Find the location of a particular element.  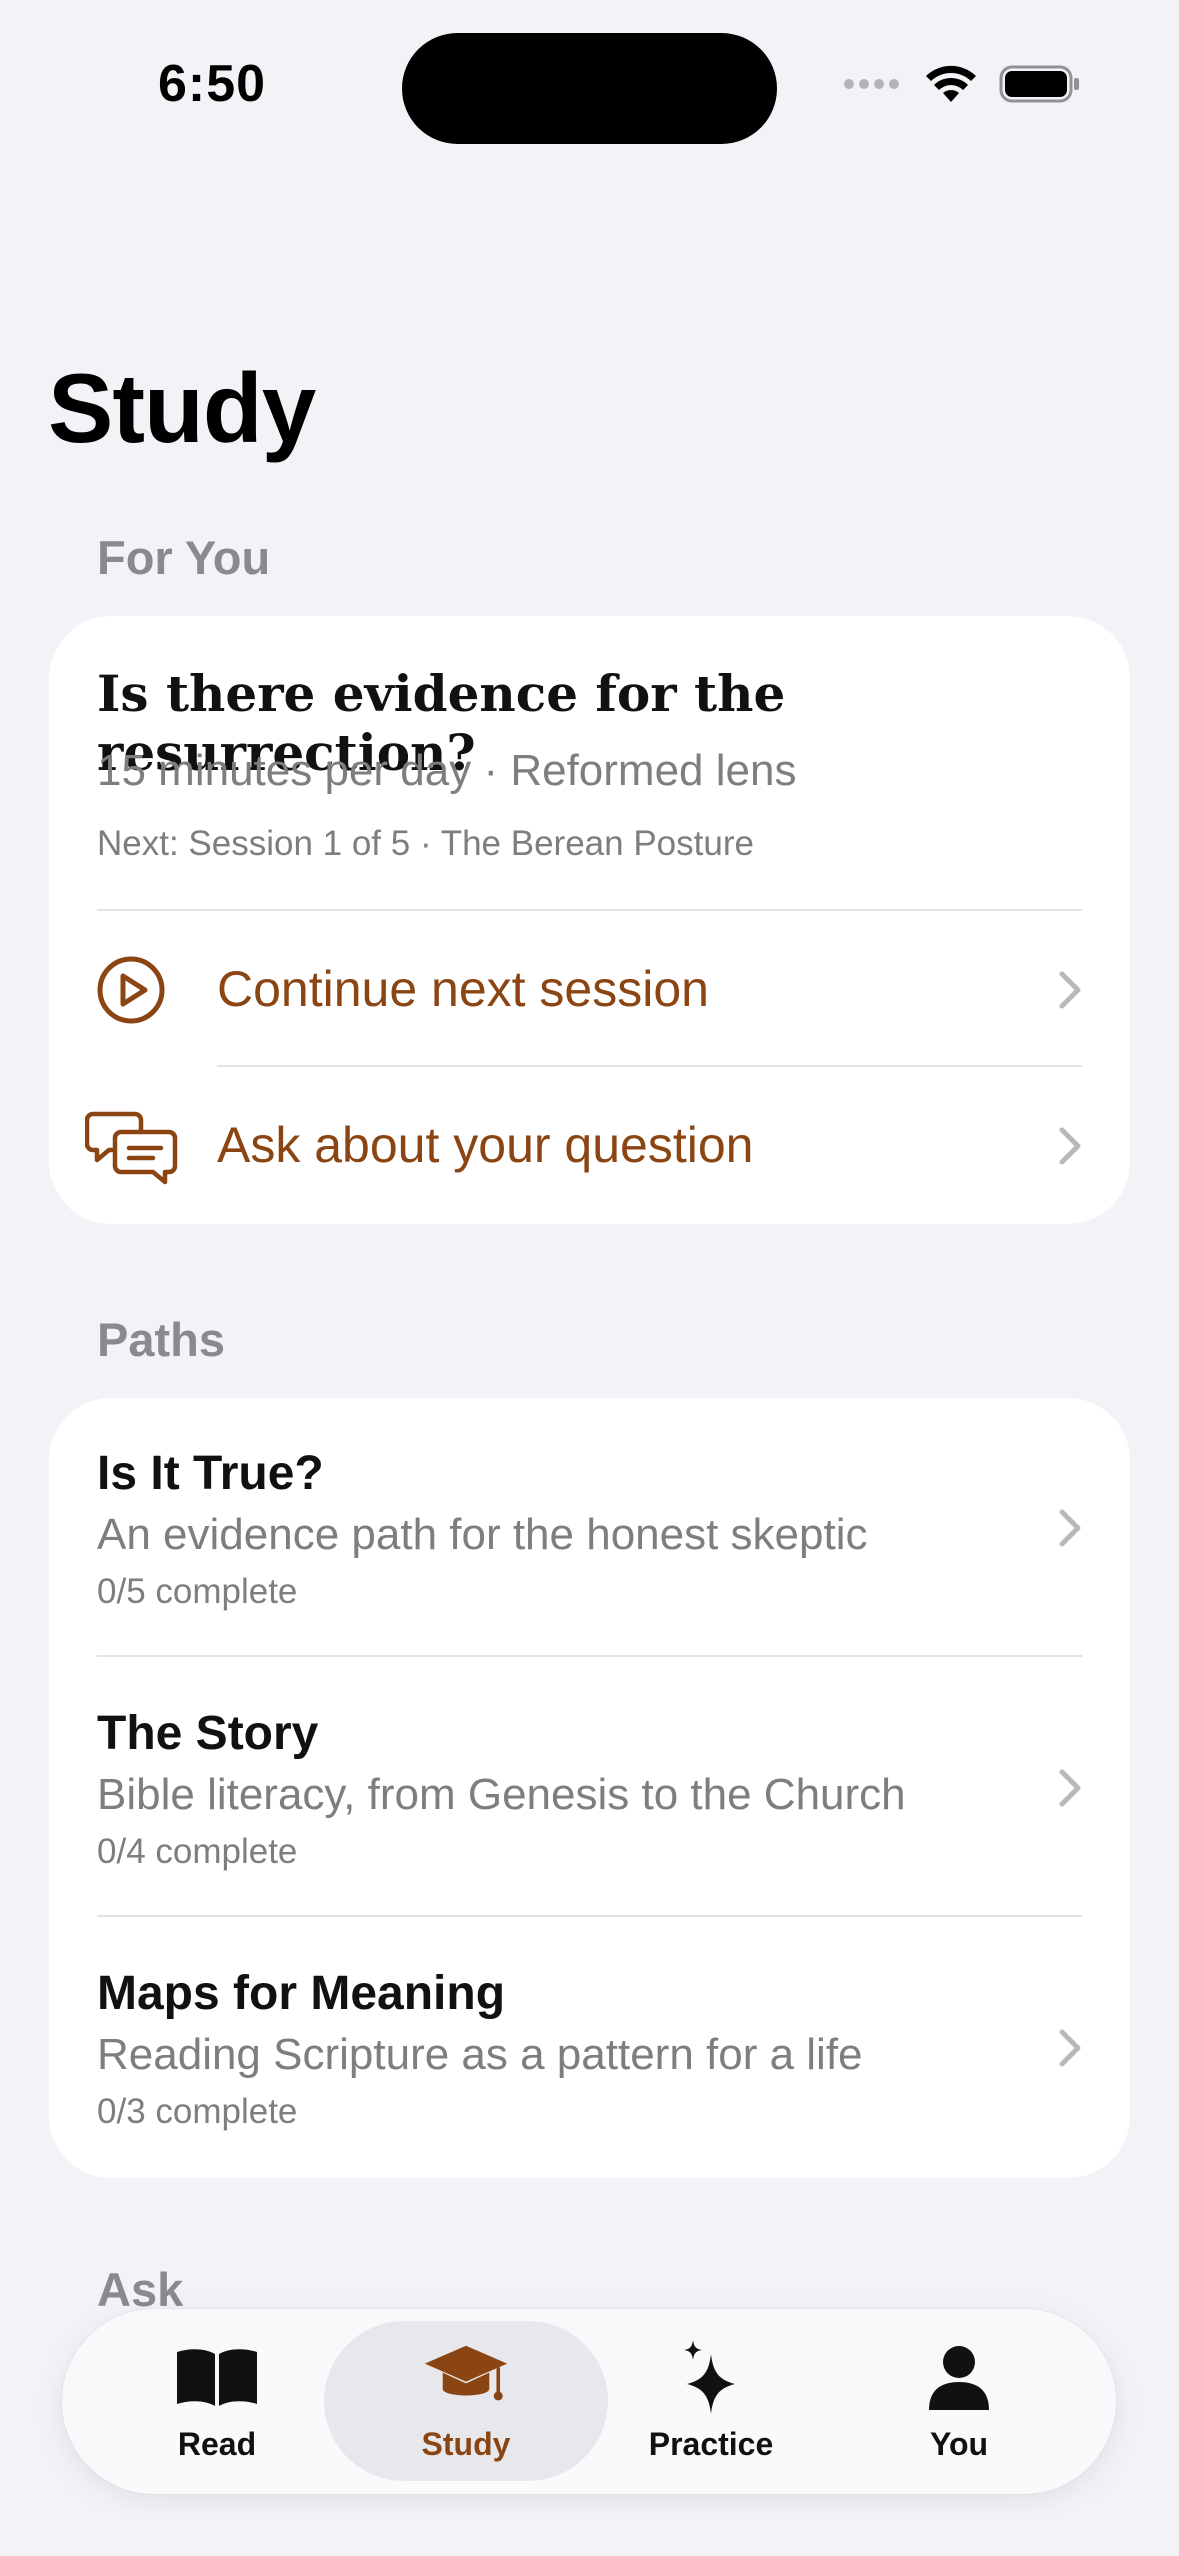

continue-session-button: Continue next session is located at coordinates (589, 989).